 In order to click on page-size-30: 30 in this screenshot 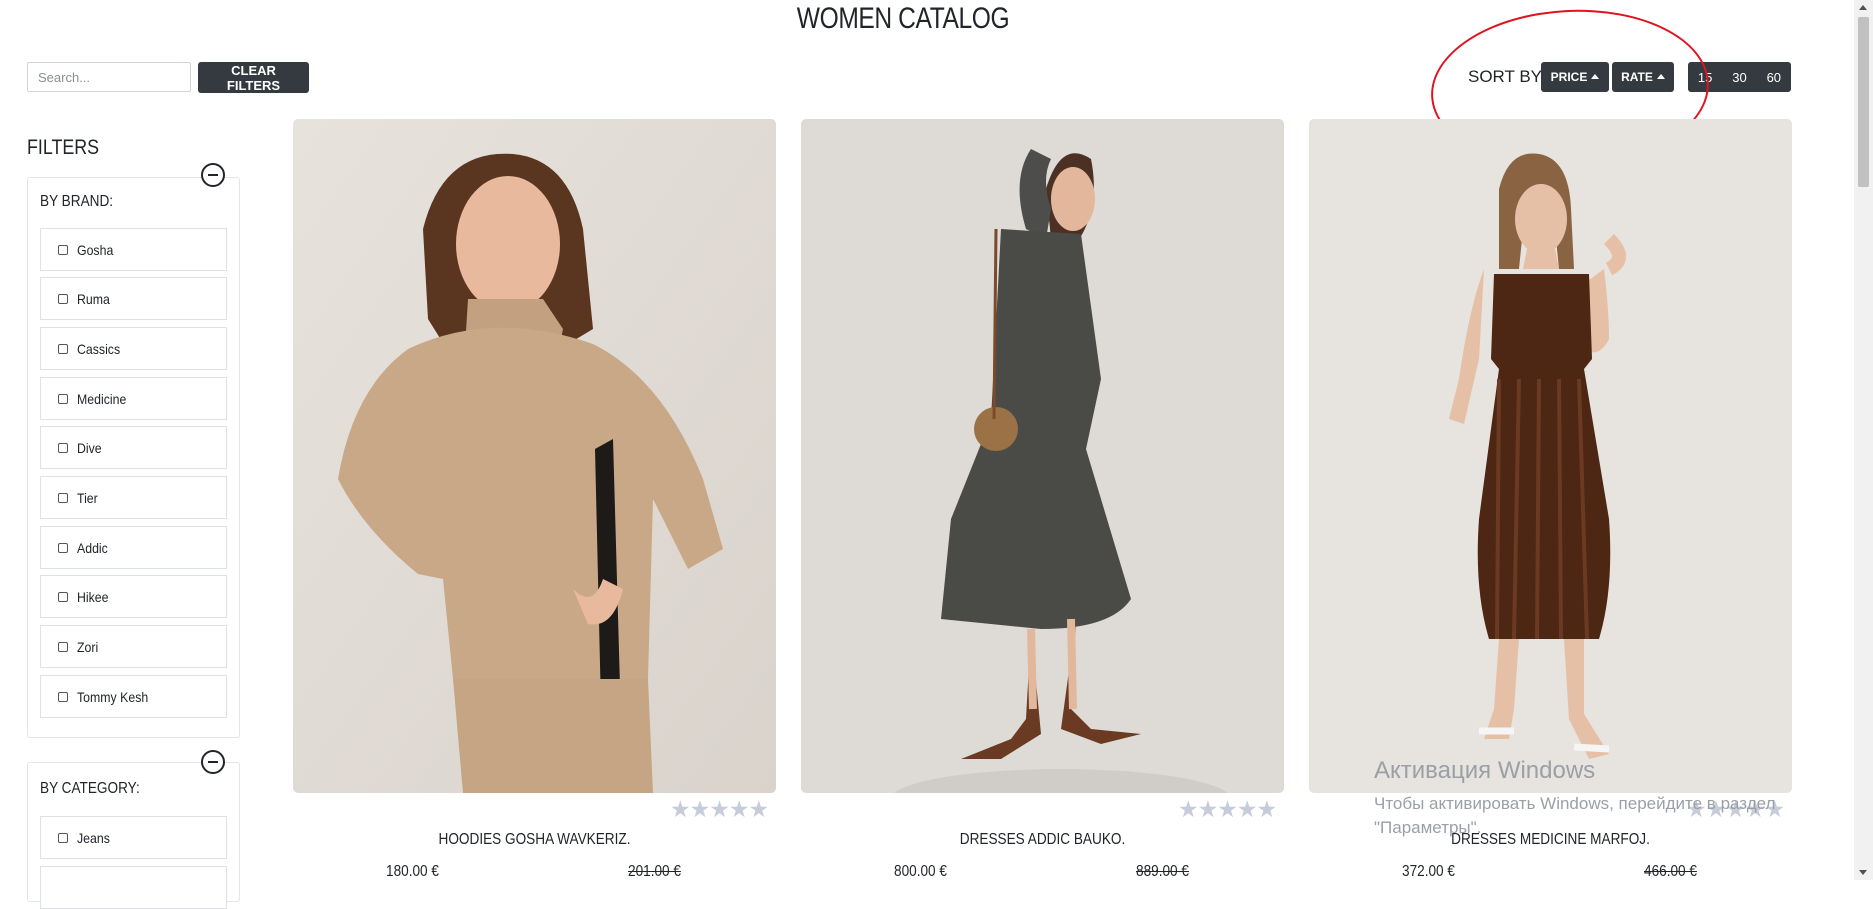, I will do `click(1739, 77)`.